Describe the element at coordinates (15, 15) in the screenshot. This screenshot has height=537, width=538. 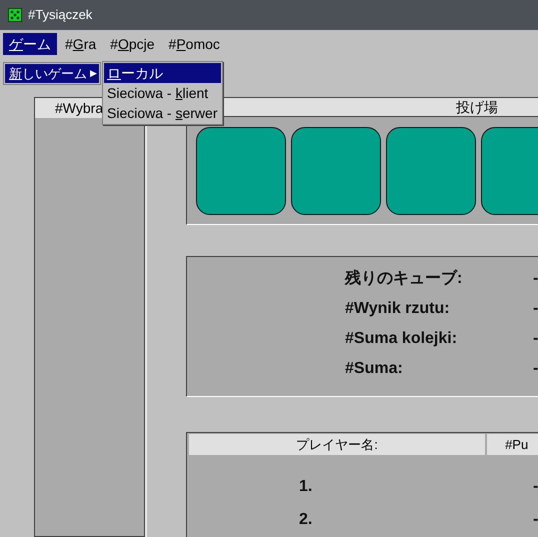
I see `dice-icon` at that location.